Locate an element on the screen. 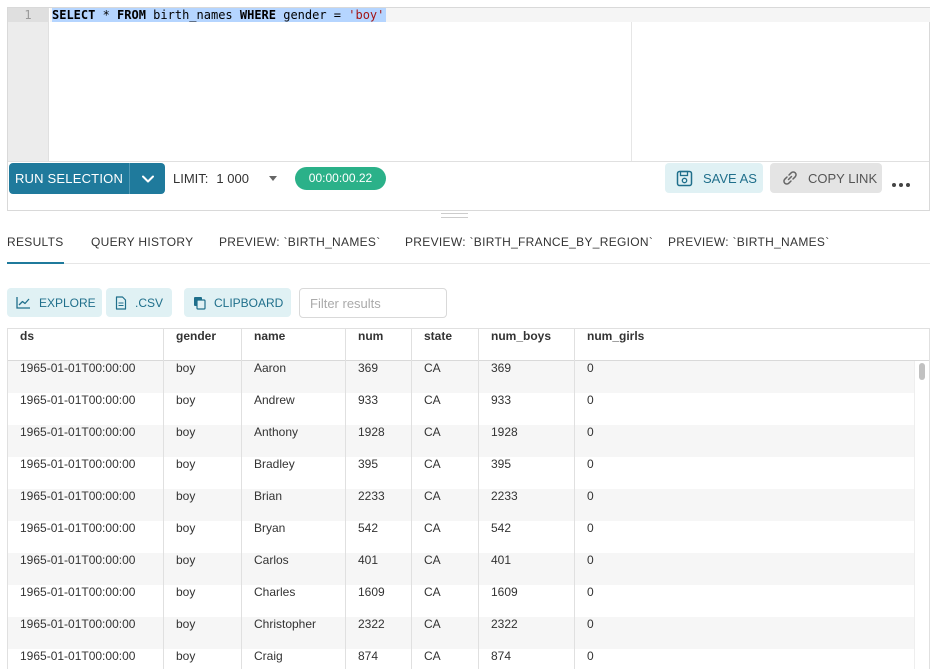  column-header-name: name is located at coordinates (263, 344).